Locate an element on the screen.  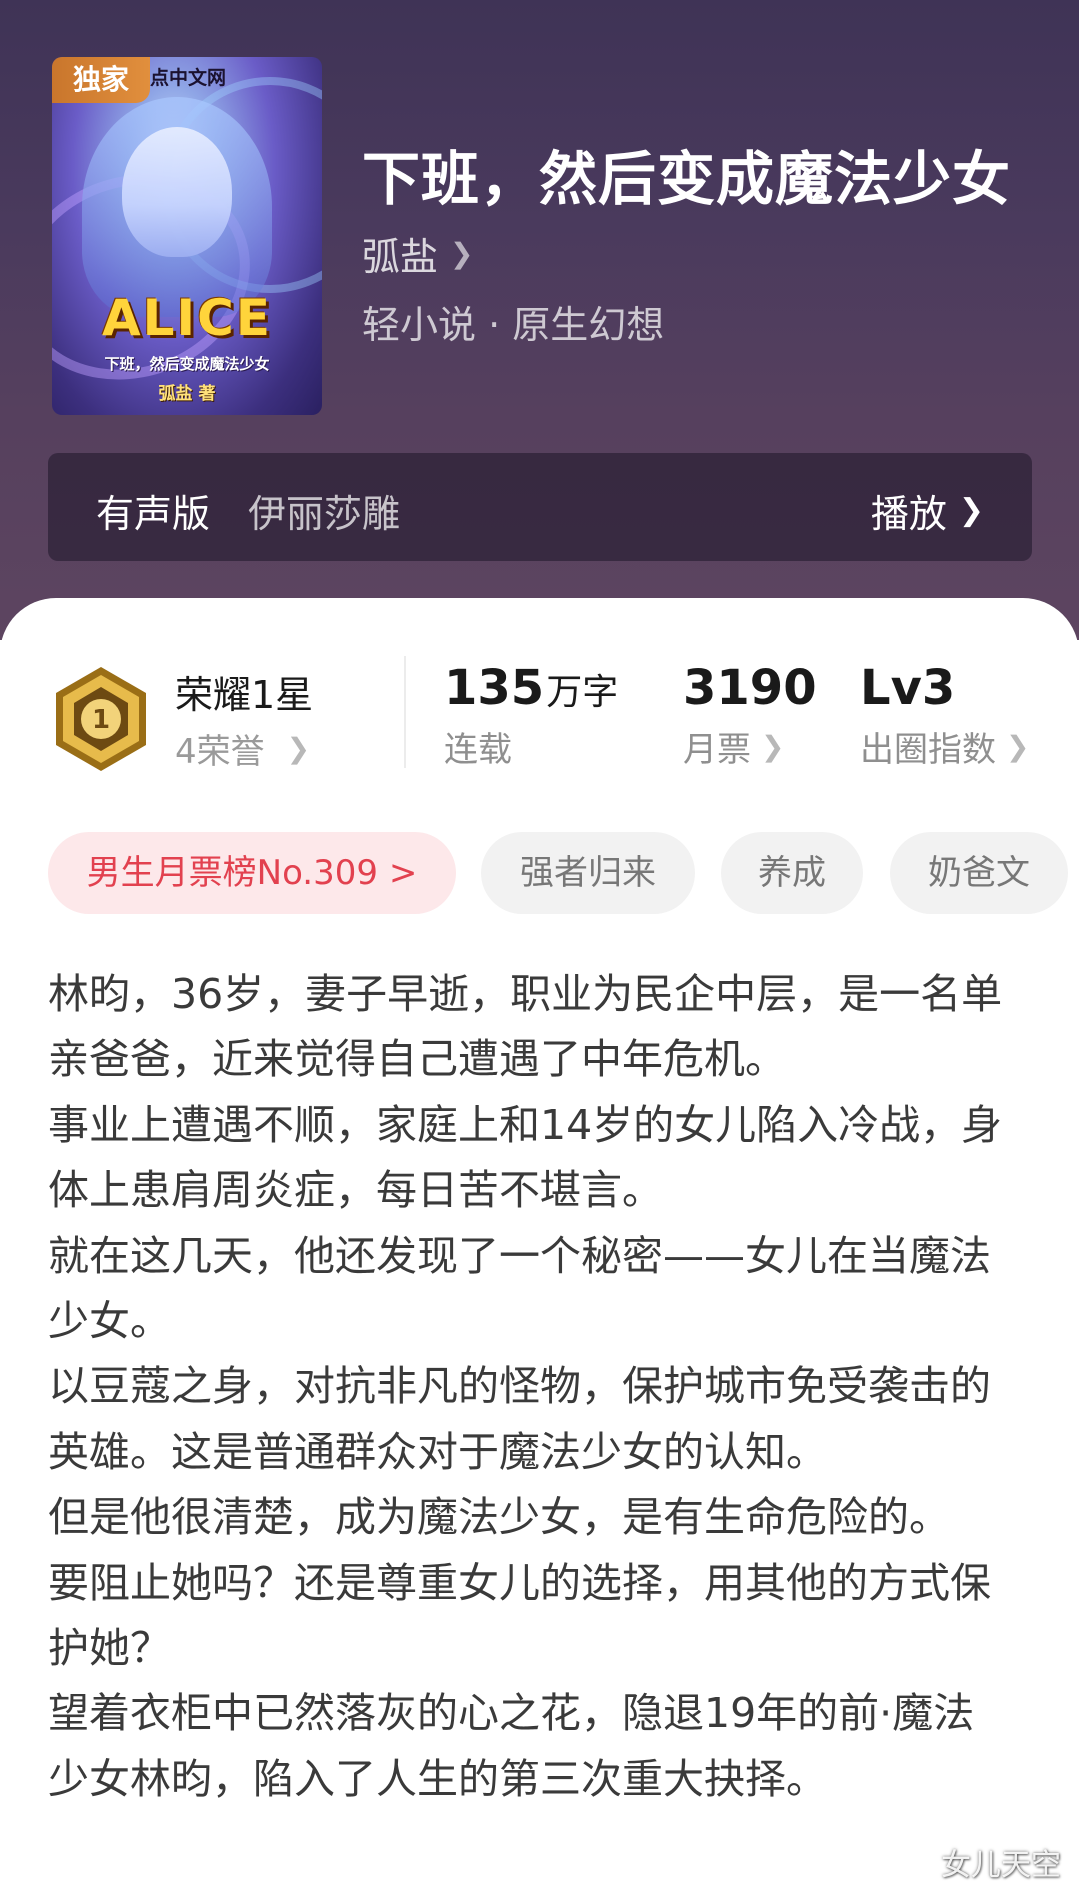
tag-chip: 强者归来 is located at coordinates (588, 873).